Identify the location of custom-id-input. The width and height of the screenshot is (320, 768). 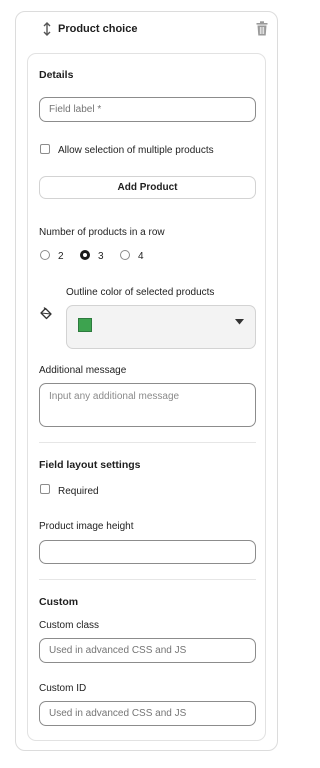
(147, 713).